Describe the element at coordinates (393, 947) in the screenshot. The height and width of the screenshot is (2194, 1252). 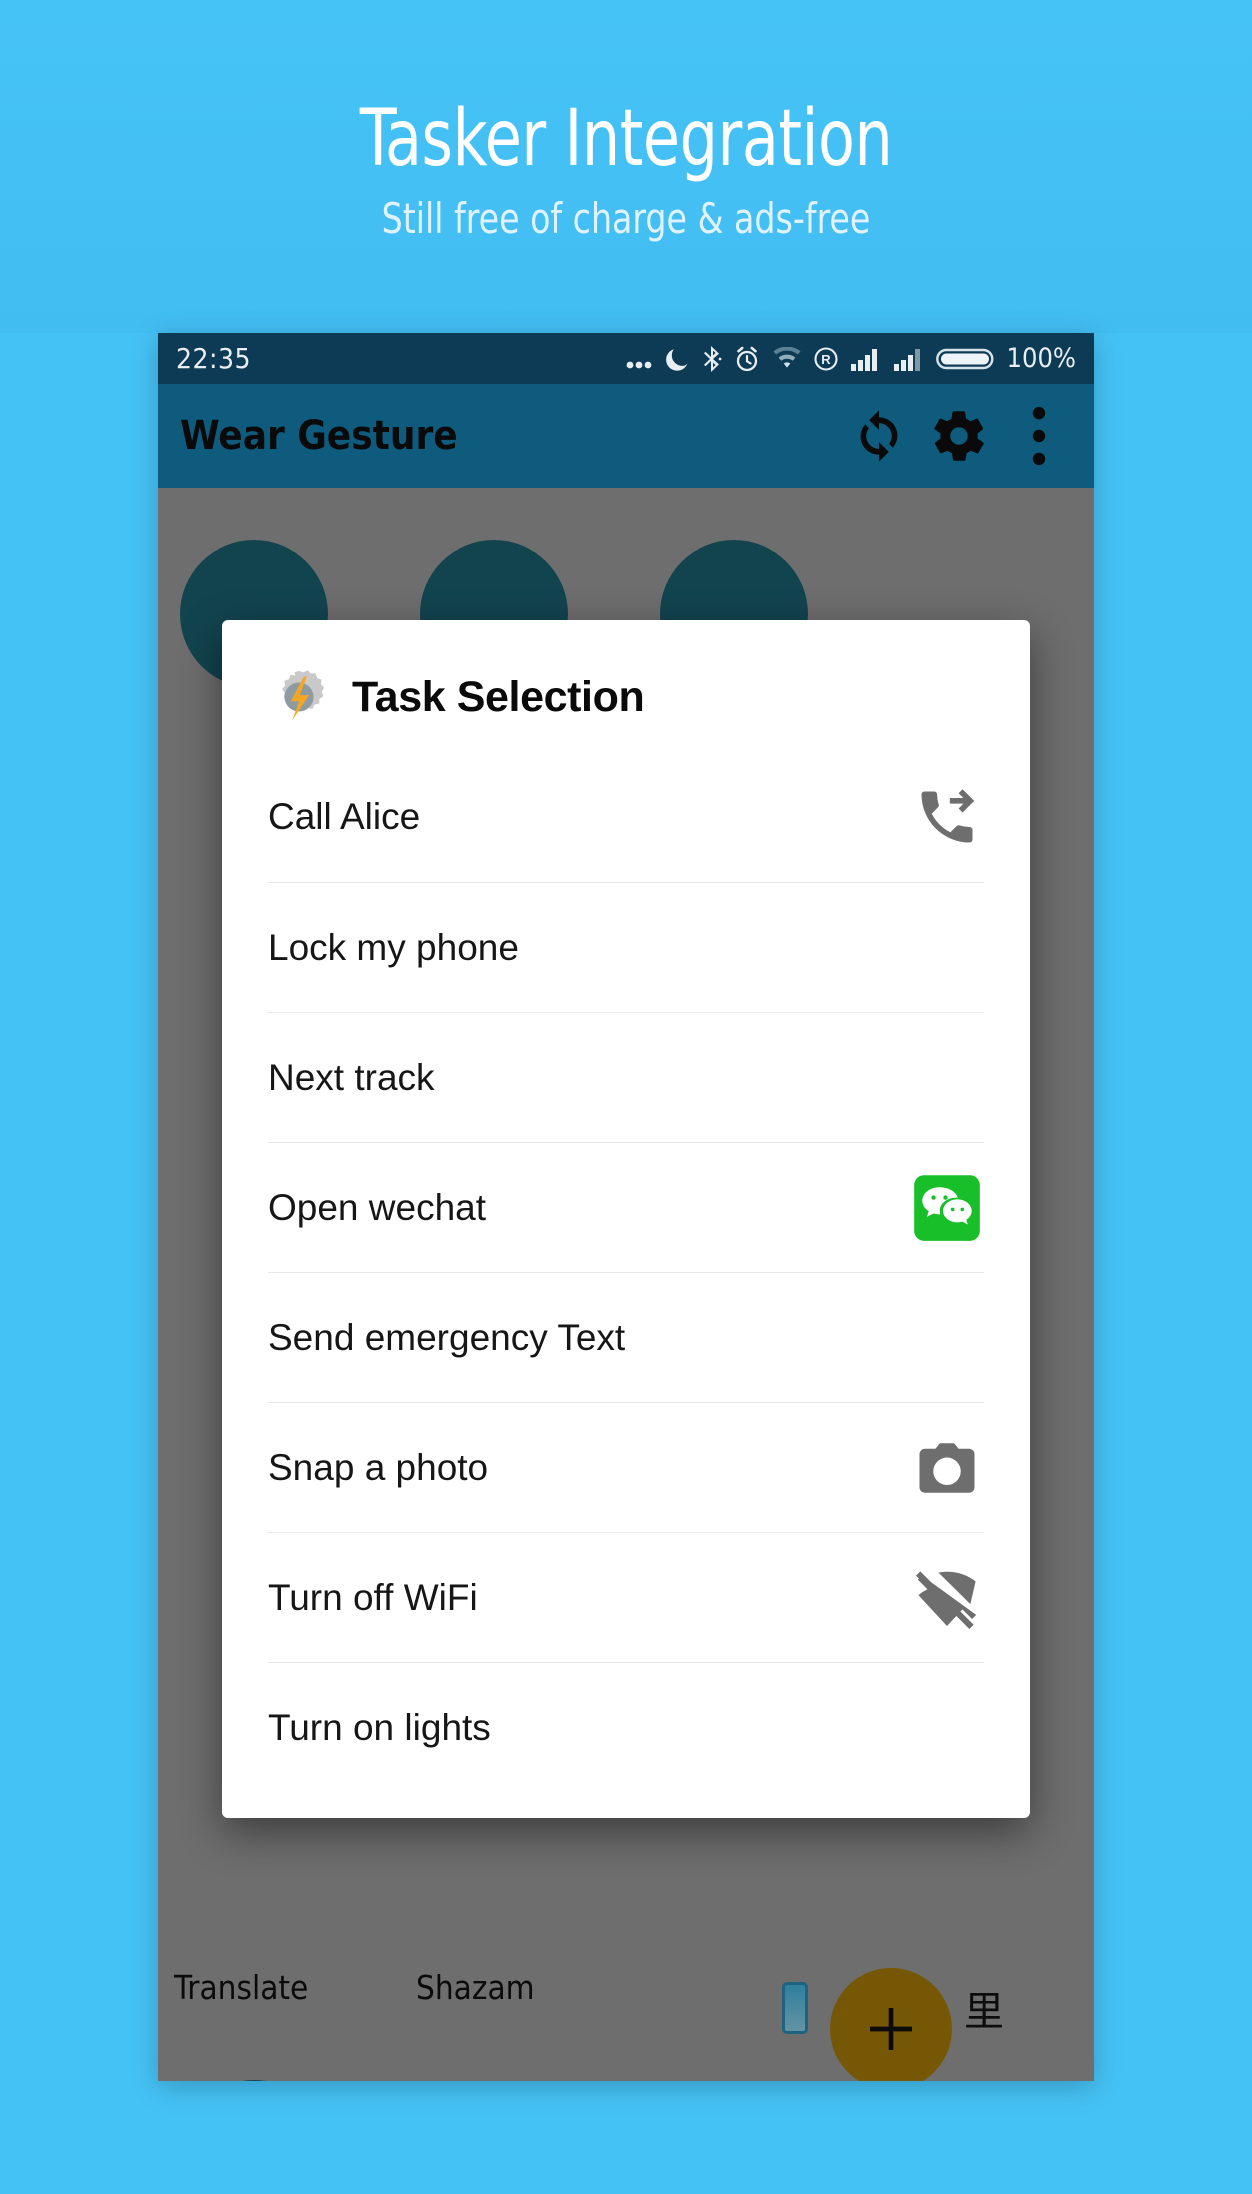
I see `task-label: Lock my phone` at that location.